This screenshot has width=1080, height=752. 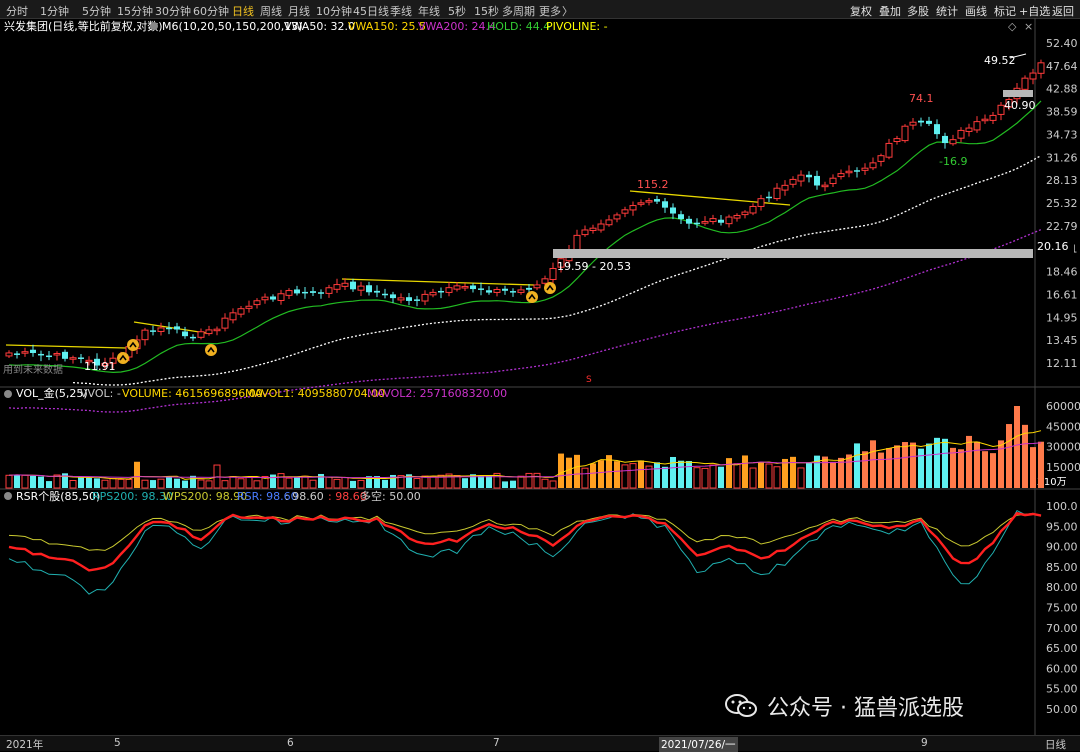 What do you see at coordinates (524, 447) in the screenshot?
I see `volume-bars` at bounding box center [524, 447].